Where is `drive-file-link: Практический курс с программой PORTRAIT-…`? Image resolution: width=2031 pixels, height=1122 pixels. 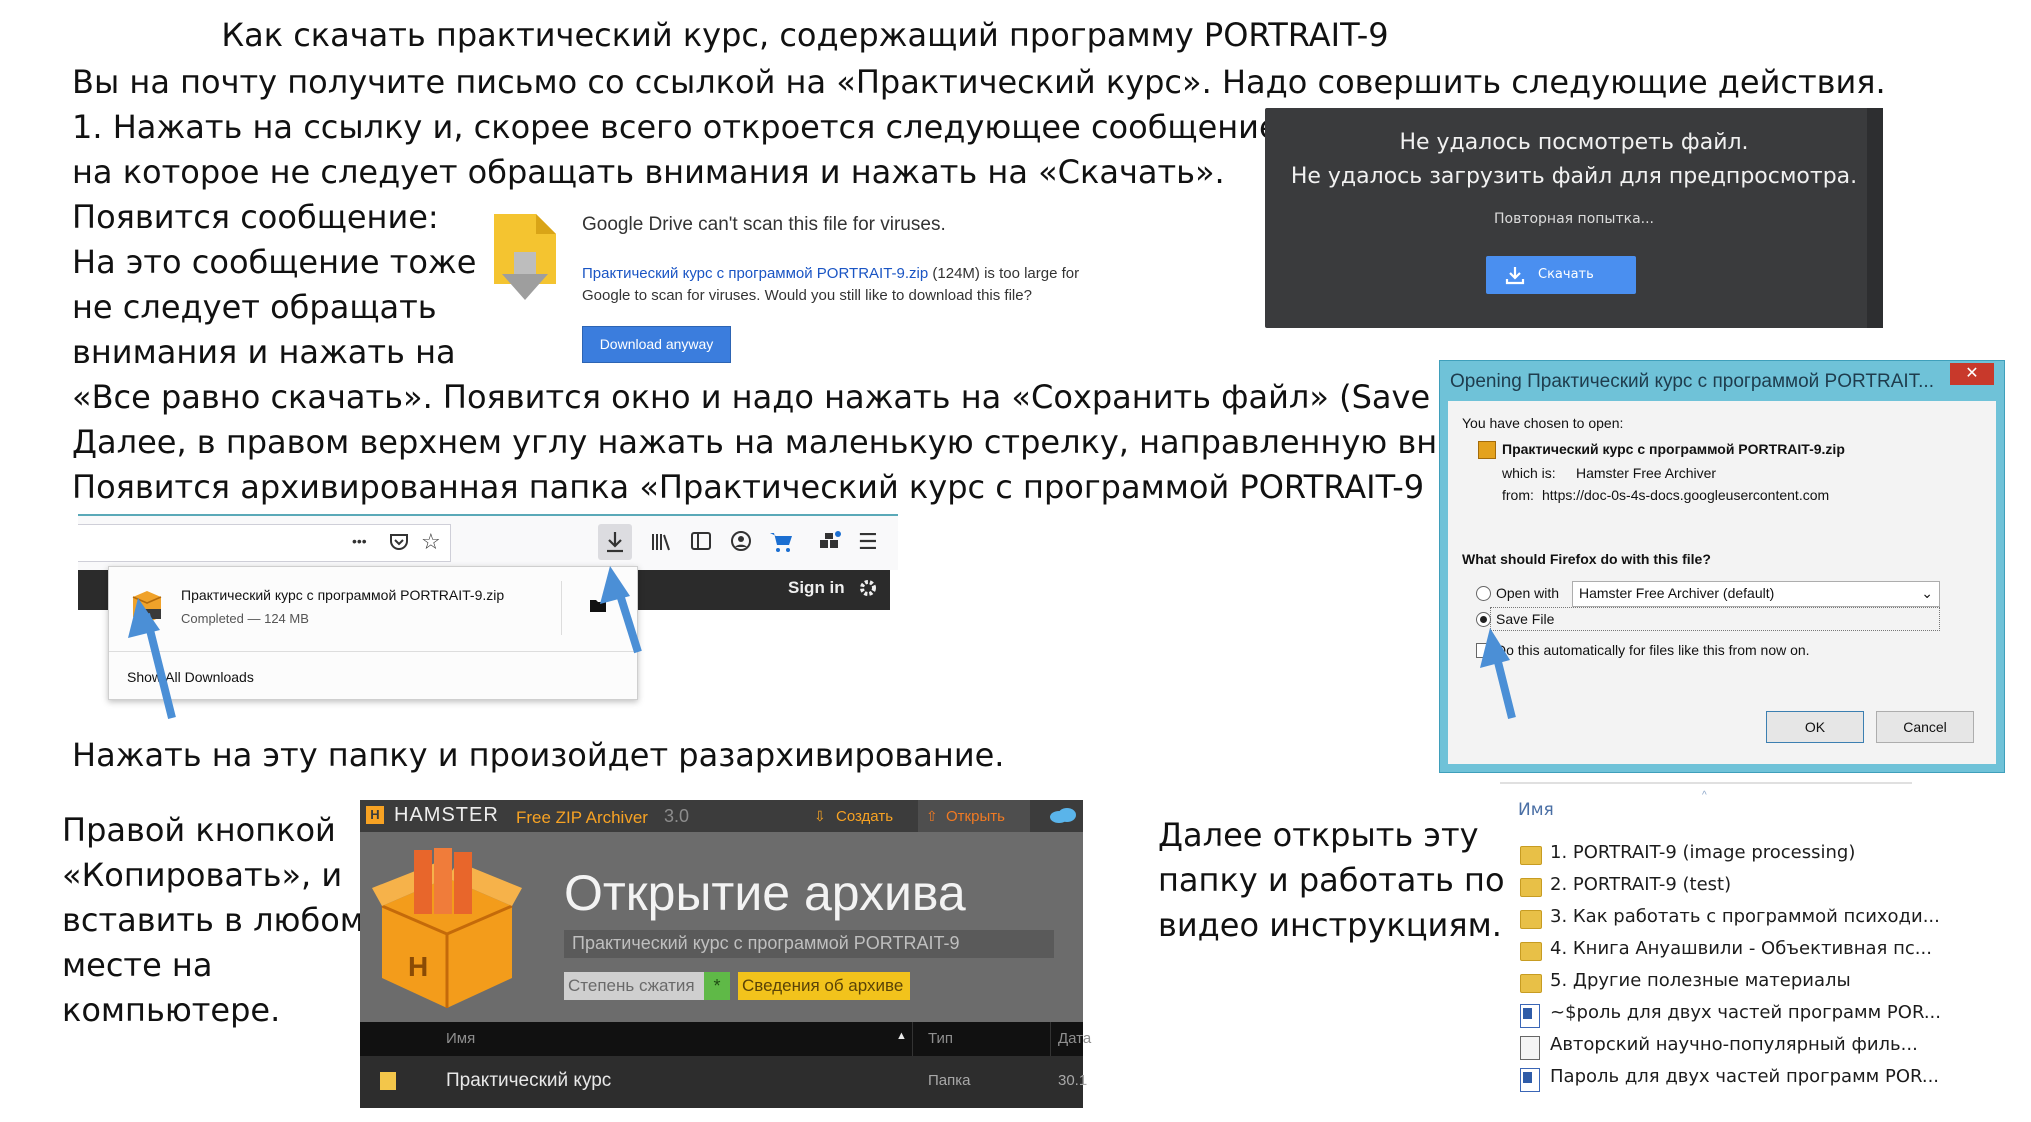 drive-file-link: Практический курс с программой PORTRAIT-… is located at coordinates (755, 273).